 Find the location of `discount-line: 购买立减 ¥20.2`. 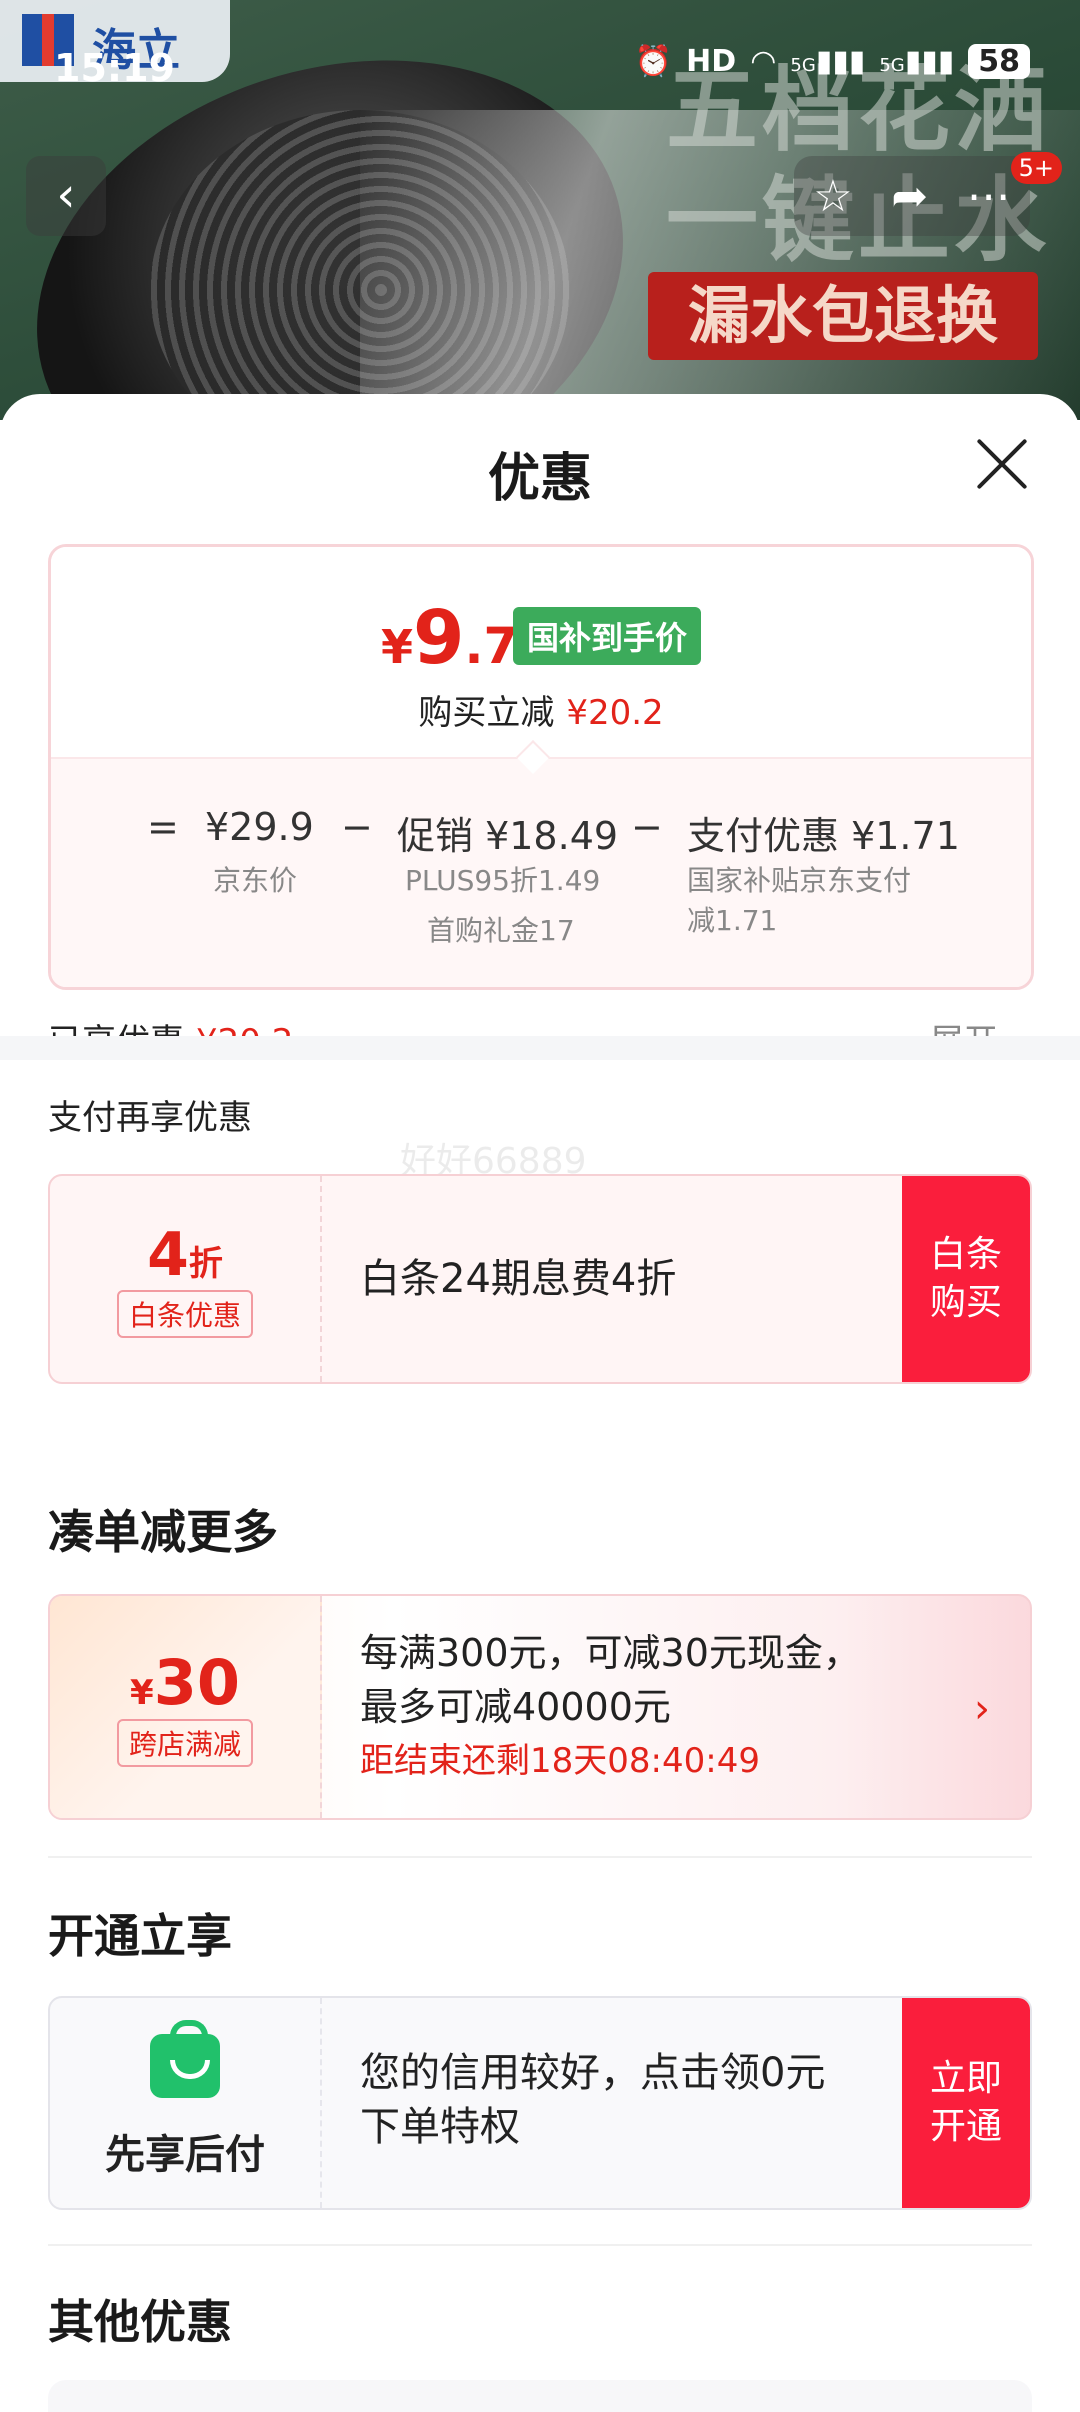

discount-line: 购买立减 ¥20.2 is located at coordinates (541, 709).